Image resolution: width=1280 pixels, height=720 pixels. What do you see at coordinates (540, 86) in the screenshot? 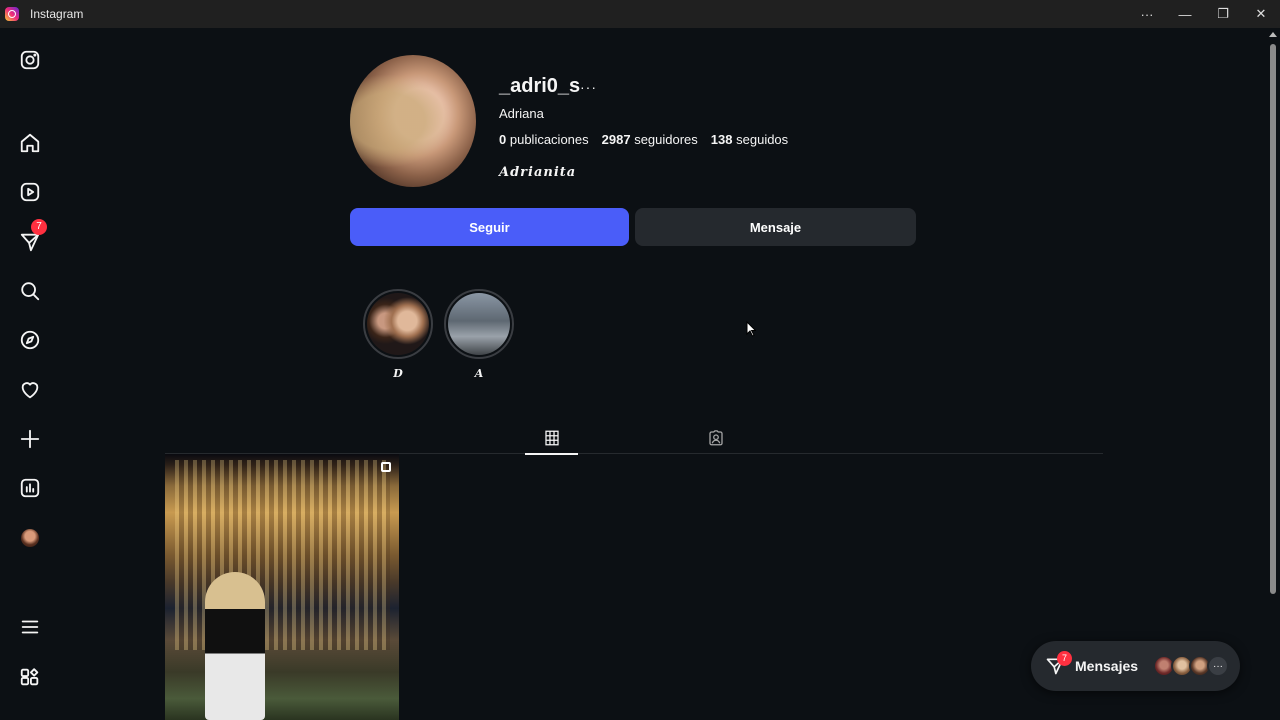
I see `profile-username: _adri0_s` at bounding box center [540, 86].